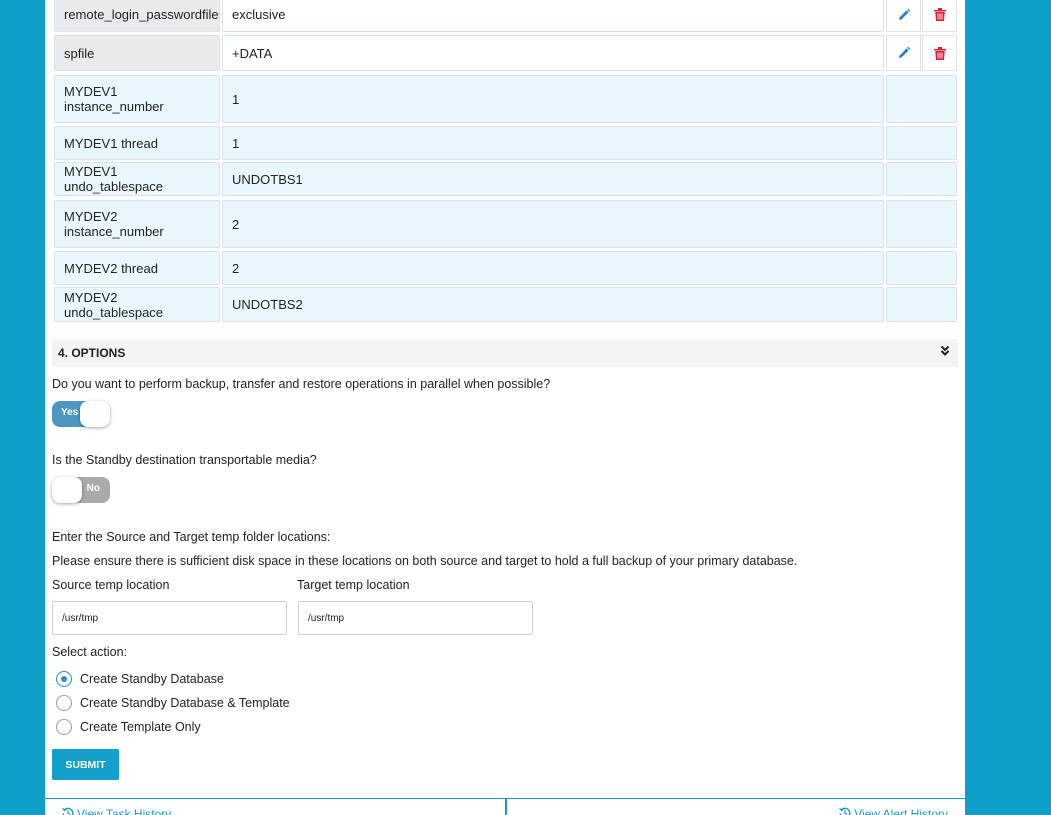  I want to click on alert-history-link: View Alert History, so click(736, 806).